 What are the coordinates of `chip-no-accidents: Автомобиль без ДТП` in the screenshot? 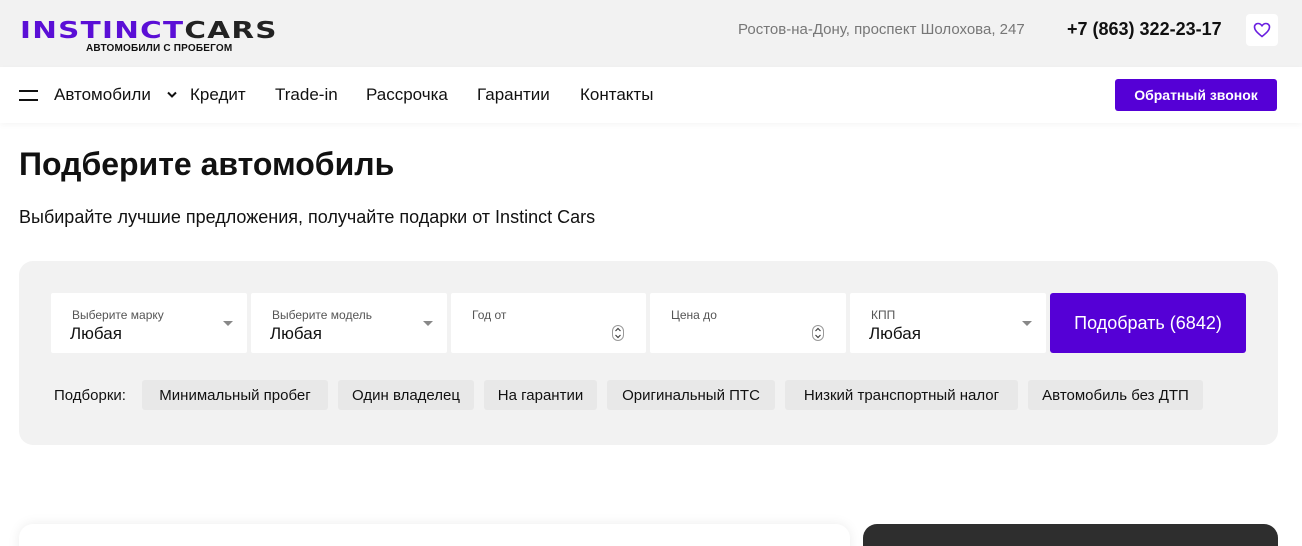 It's located at (1115, 395).